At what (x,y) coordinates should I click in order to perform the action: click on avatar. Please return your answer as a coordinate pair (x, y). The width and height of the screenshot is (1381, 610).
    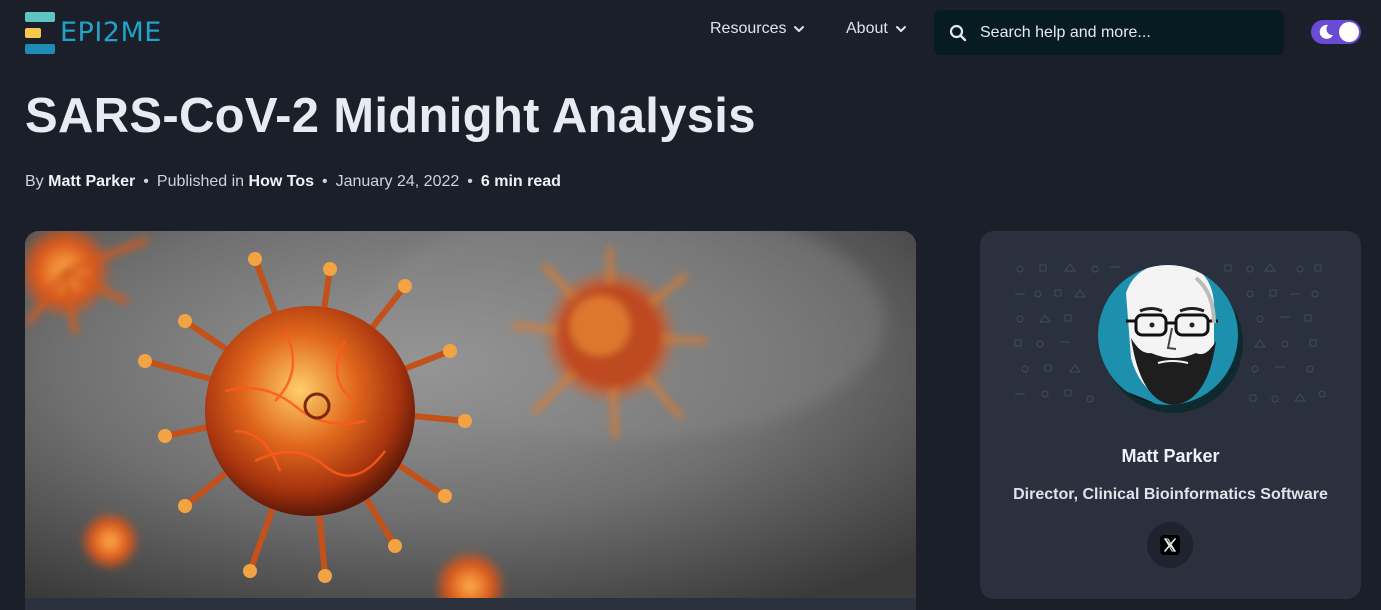
    Looking at the image, I should click on (1171, 338).